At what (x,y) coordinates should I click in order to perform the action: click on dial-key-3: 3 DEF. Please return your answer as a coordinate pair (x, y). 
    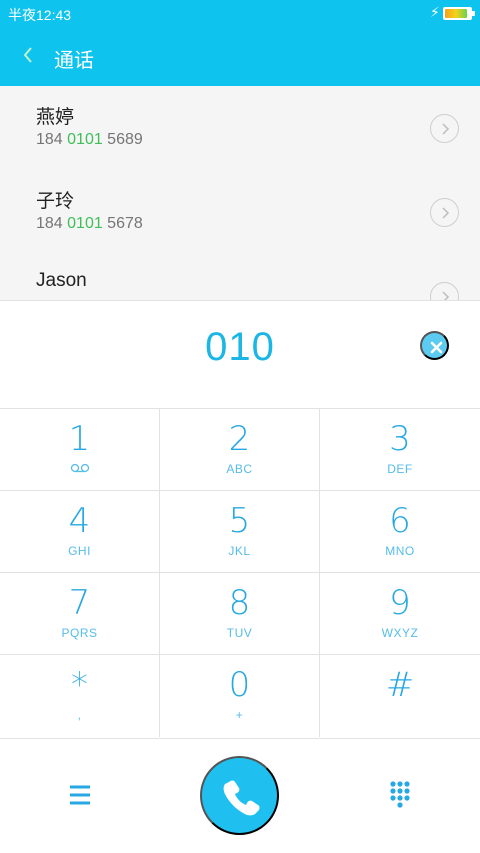
    Looking at the image, I should click on (400, 450).